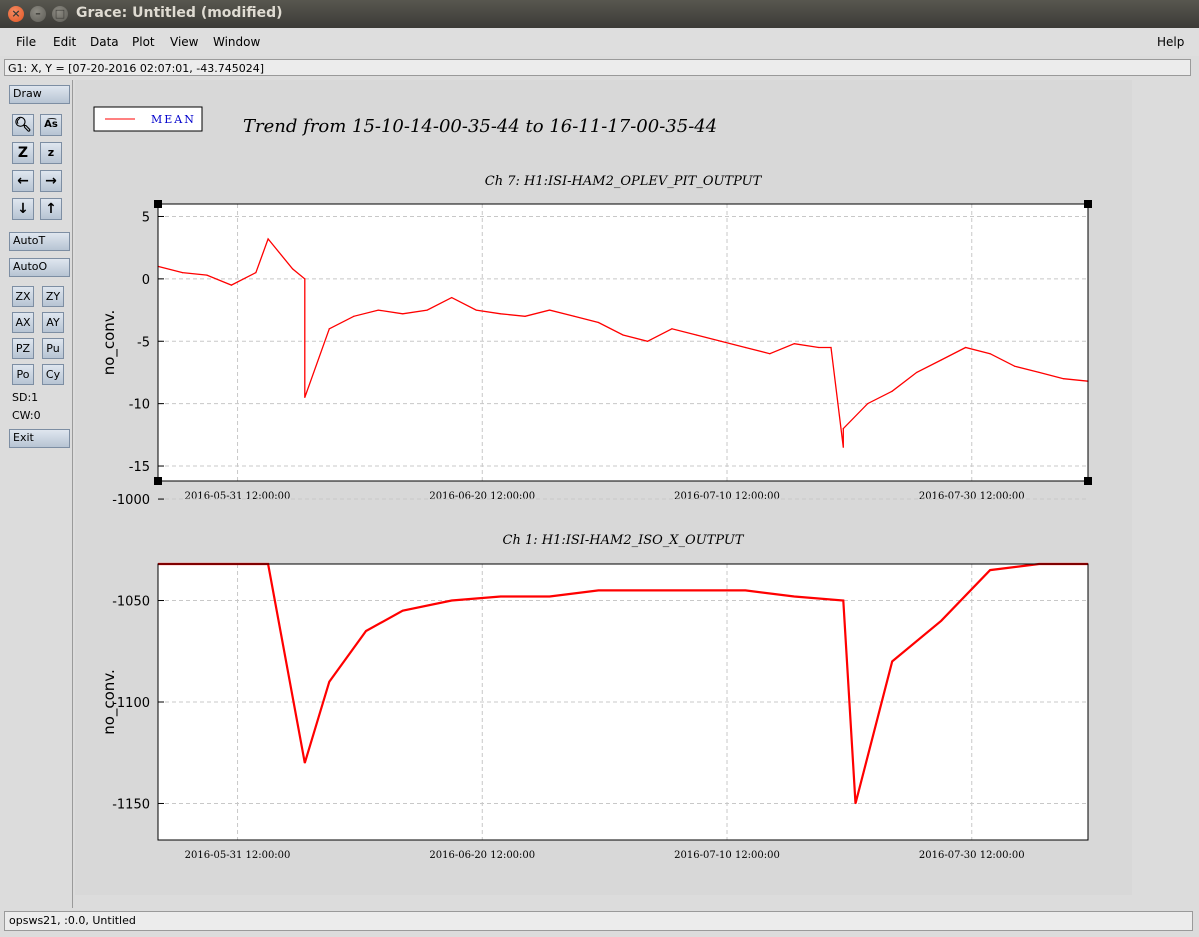  I want to click on close-window-button: ×, so click(16, 14).